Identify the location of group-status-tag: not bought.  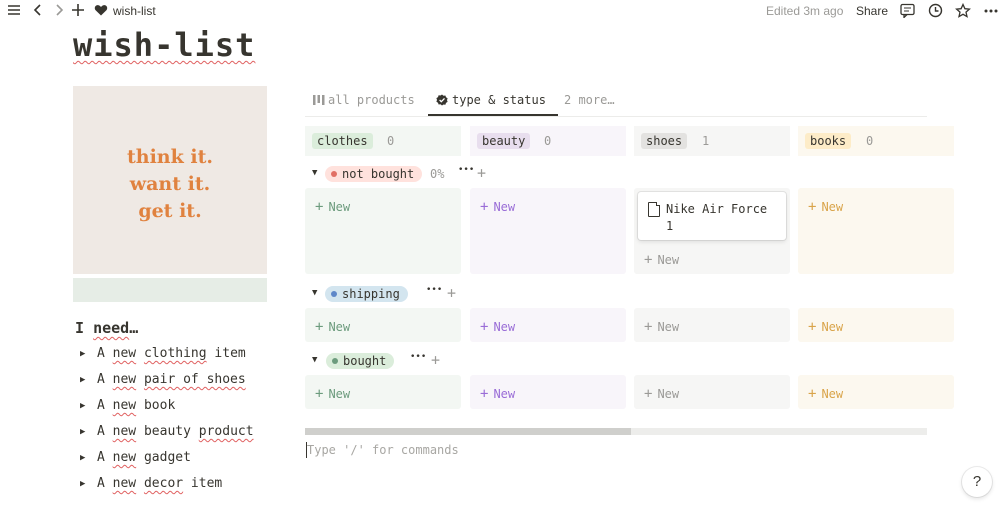
(374, 174).